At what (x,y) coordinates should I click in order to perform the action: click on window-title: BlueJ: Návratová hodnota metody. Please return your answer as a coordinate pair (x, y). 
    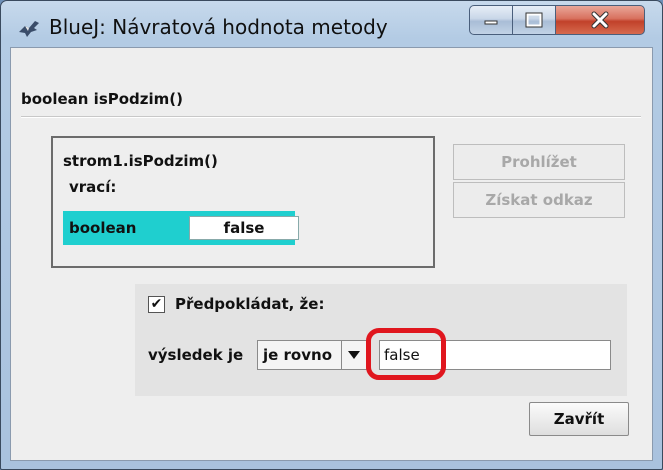
    Looking at the image, I should click on (218, 27).